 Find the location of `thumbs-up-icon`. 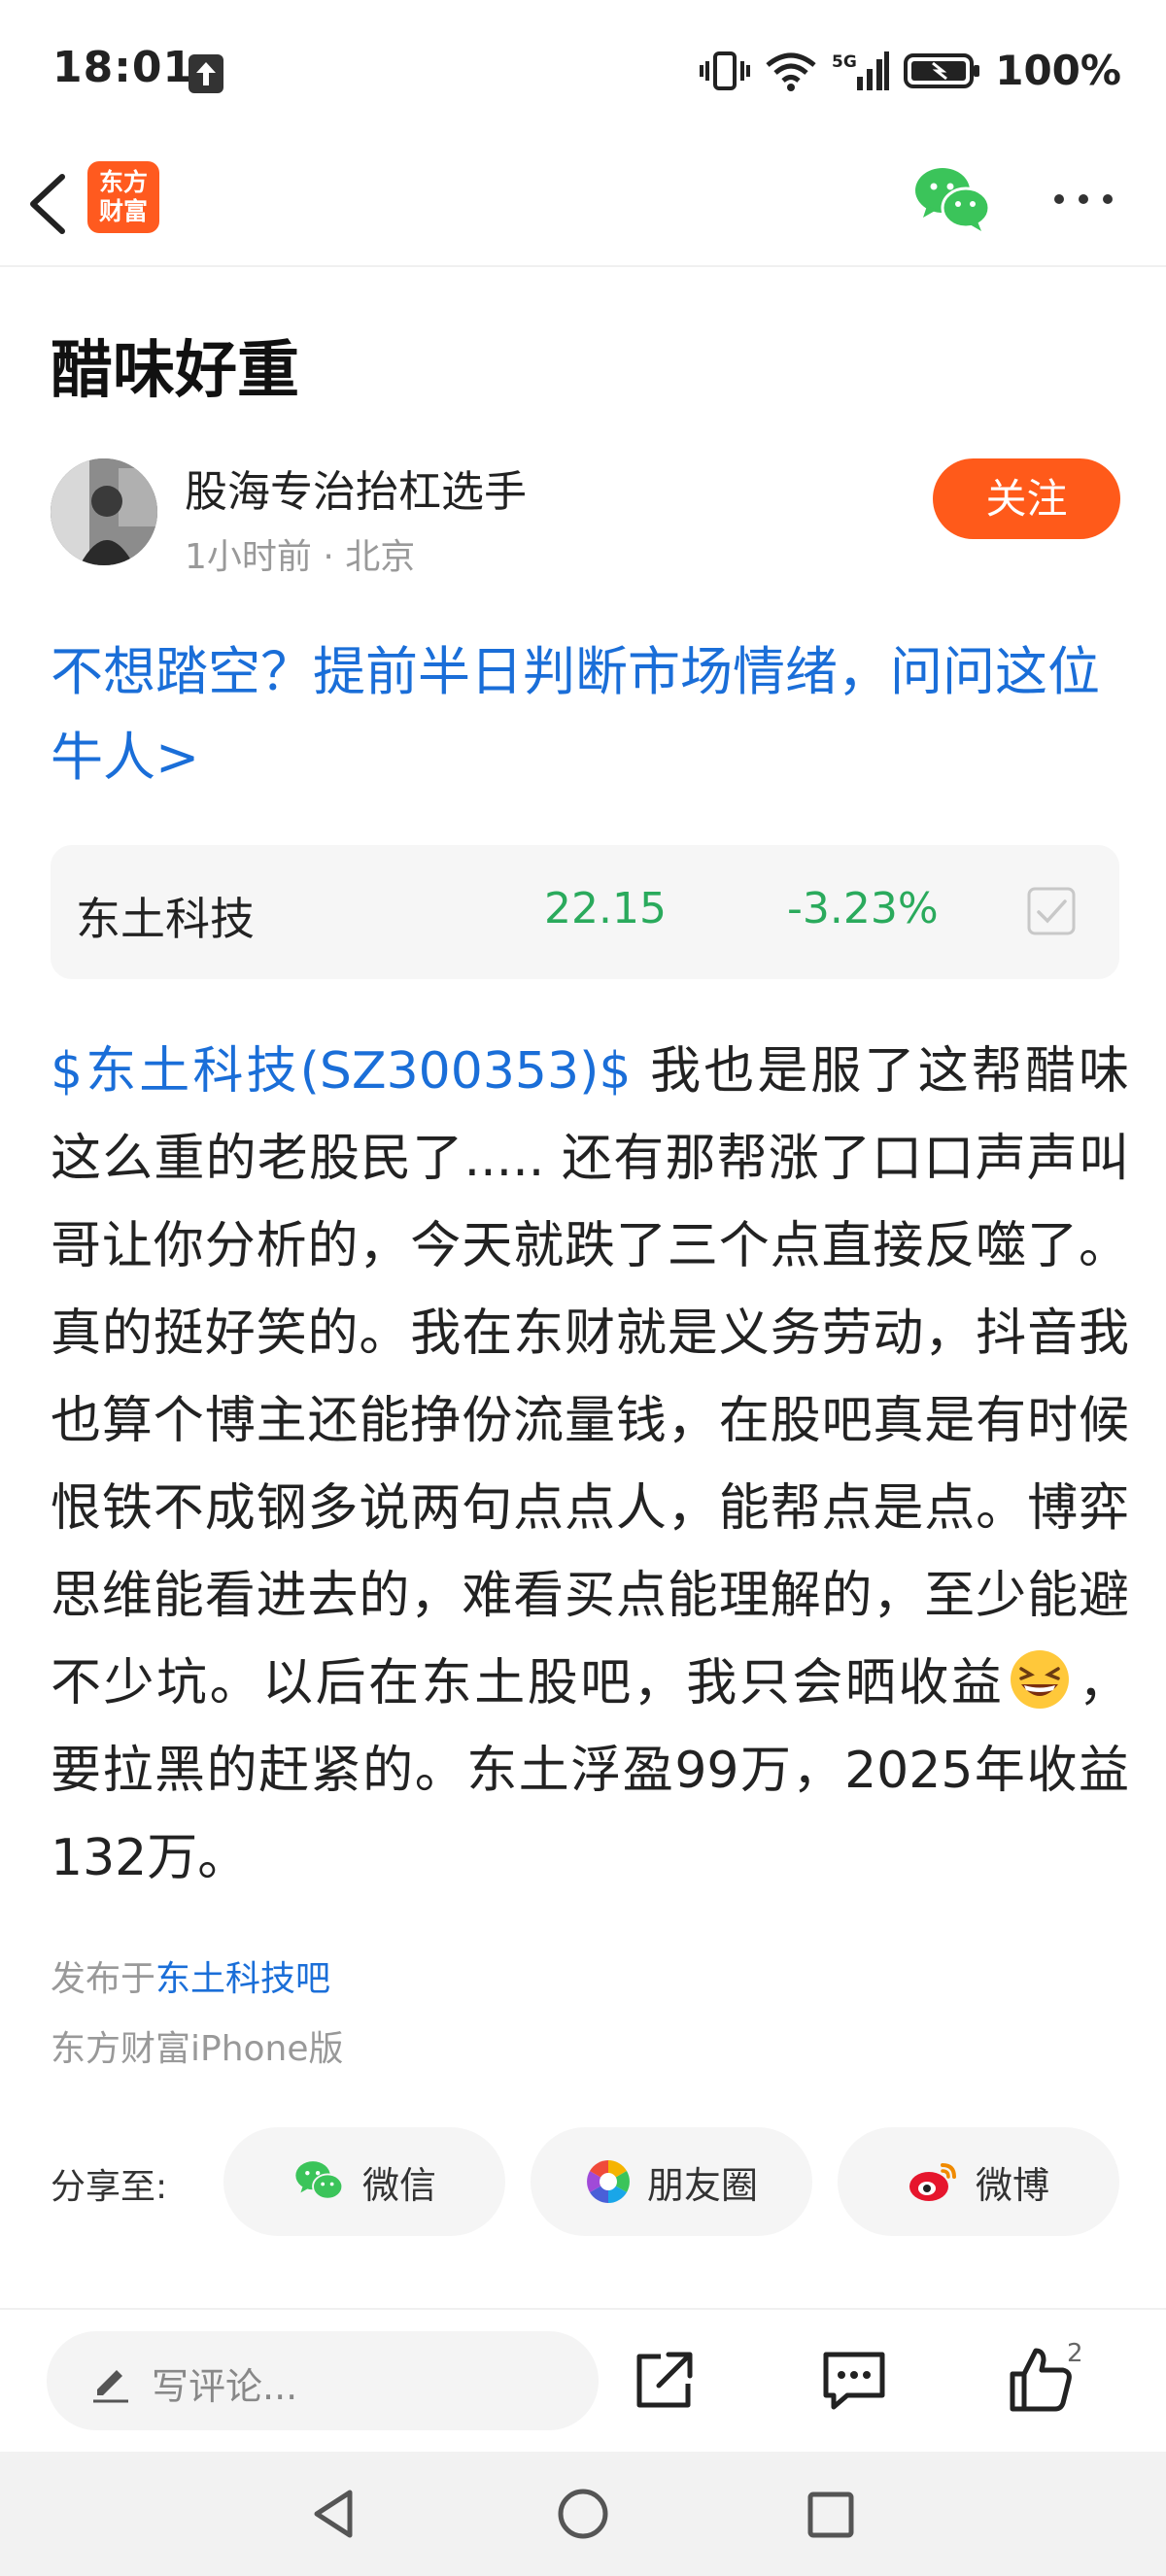

thumbs-up-icon is located at coordinates (1041, 2380).